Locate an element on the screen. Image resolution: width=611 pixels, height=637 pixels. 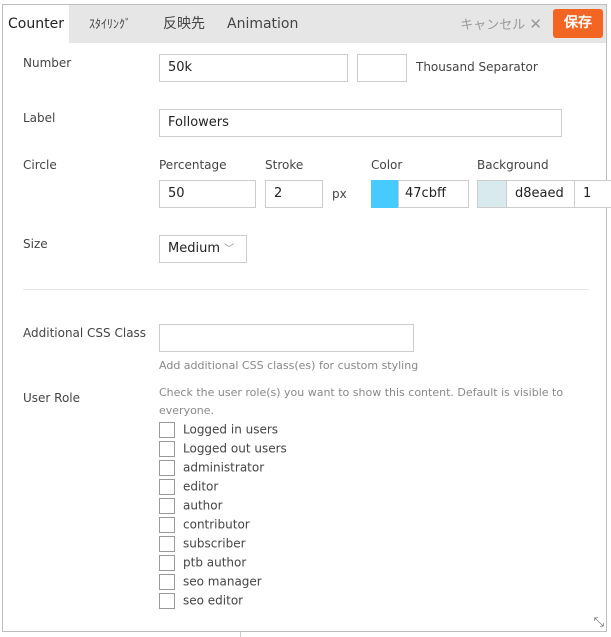
size-select: Medium ﹀ is located at coordinates (203, 249).